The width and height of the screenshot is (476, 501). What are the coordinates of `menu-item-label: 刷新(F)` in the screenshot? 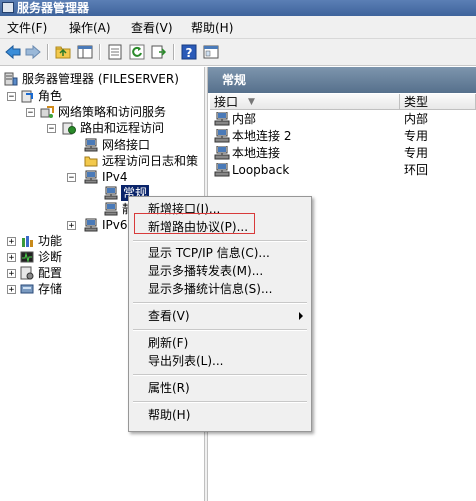 It's located at (168, 343).